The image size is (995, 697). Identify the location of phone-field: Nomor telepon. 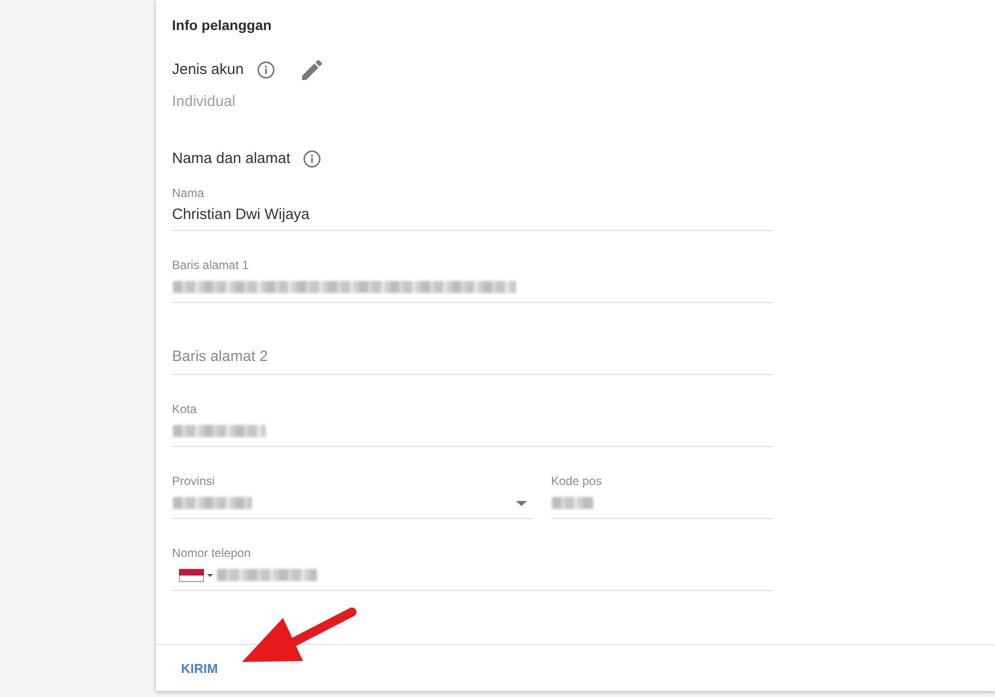
(472, 560).